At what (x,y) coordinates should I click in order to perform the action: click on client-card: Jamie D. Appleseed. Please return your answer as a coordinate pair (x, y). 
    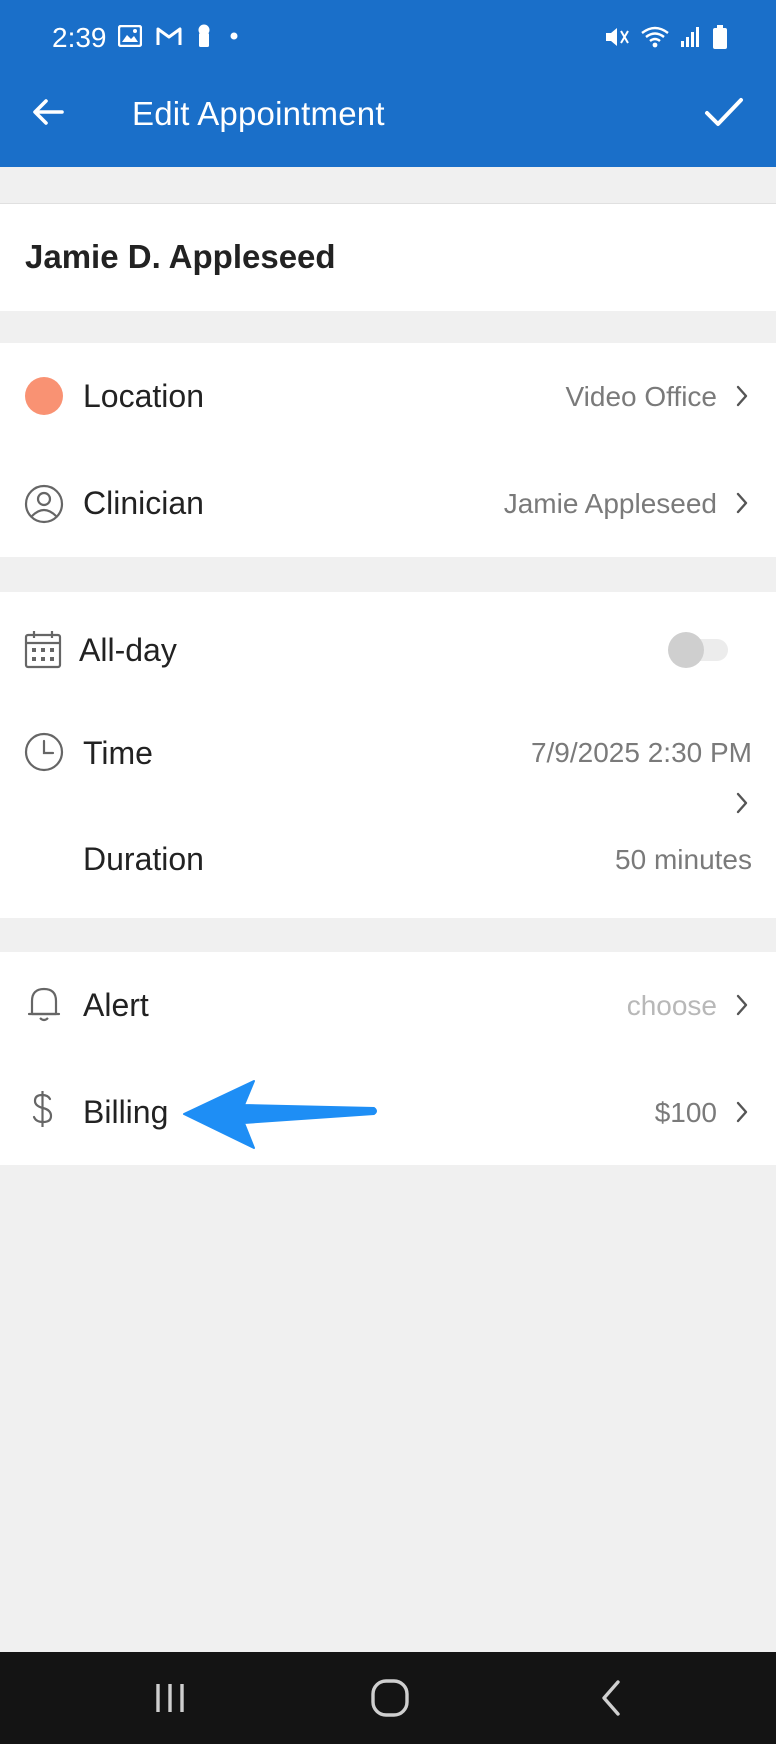
    Looking at the image, I should click on (388, 257).